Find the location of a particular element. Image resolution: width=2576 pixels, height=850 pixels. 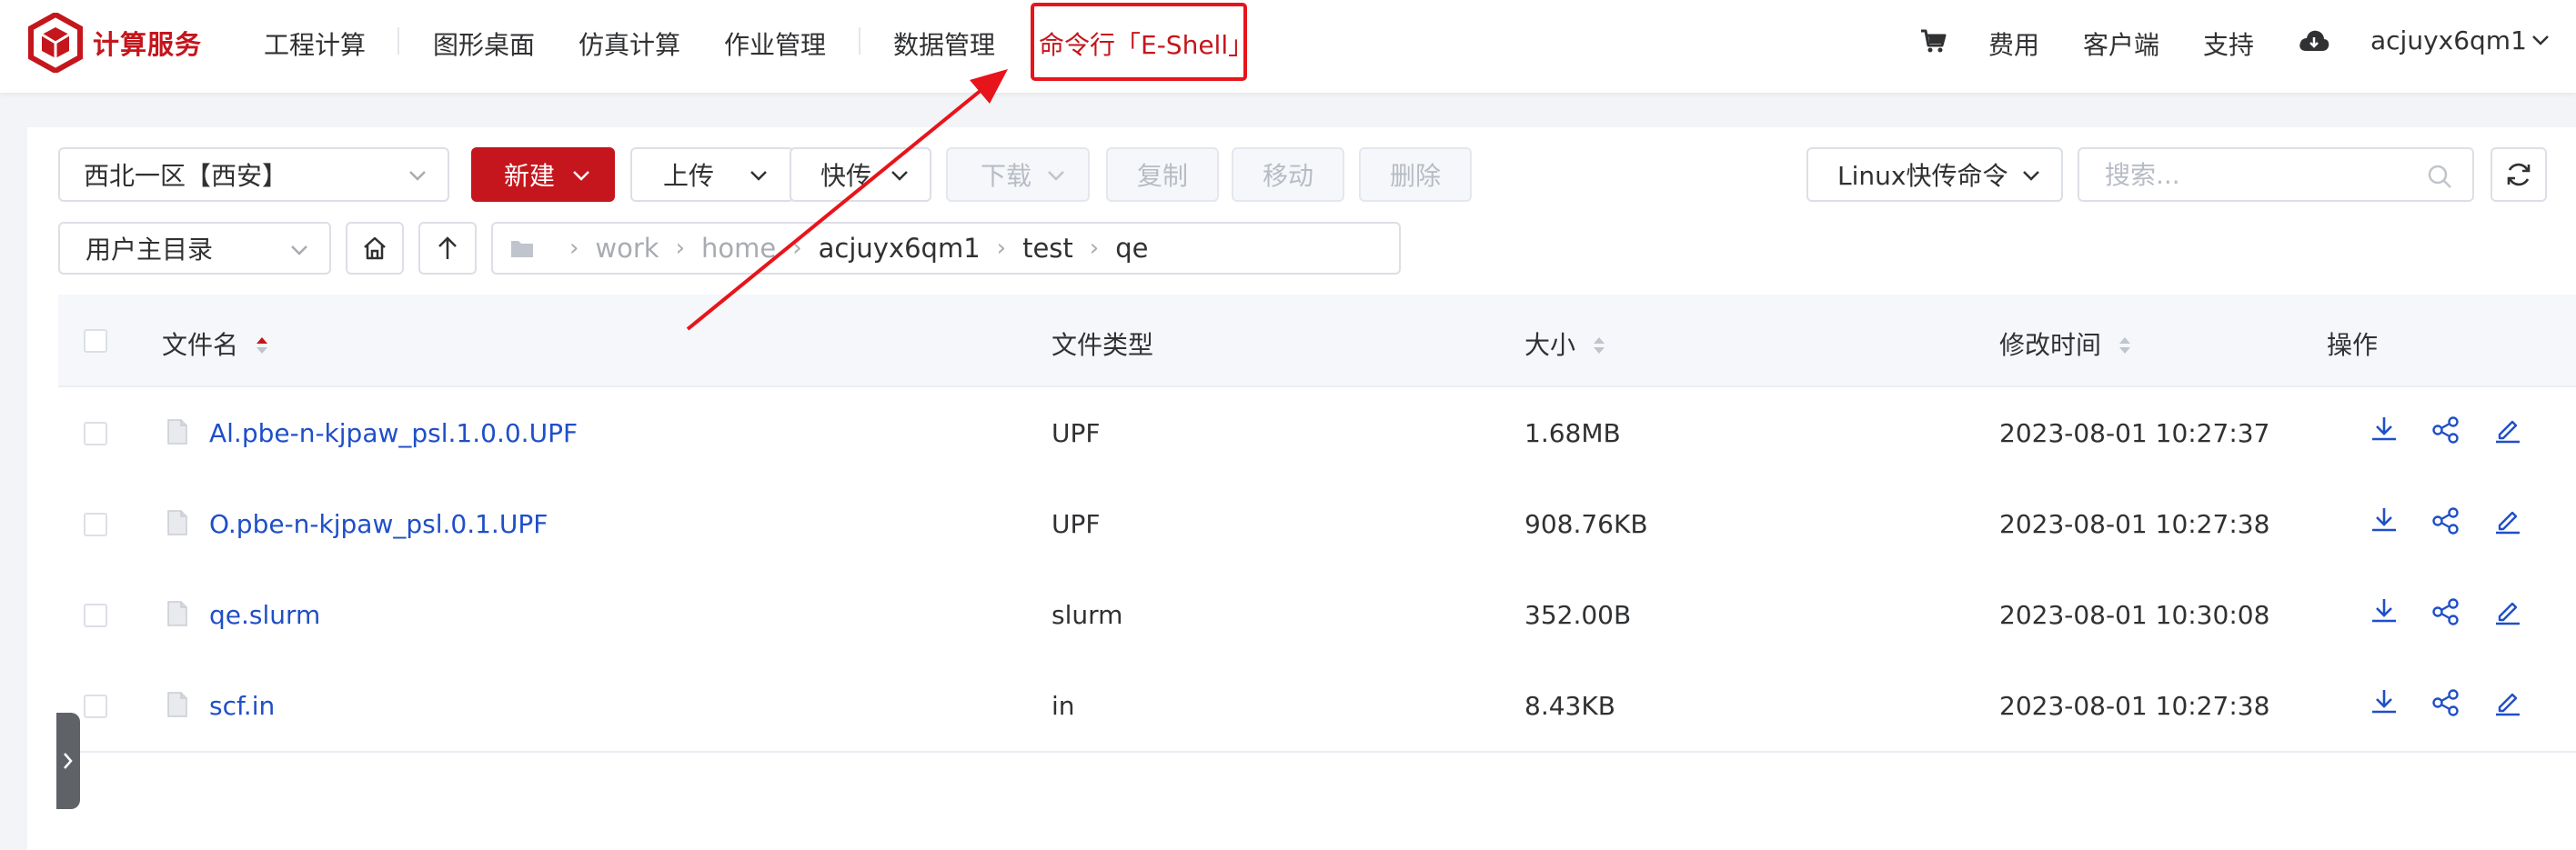

copy-button: 复制 is located at coordinates (1162, 174).